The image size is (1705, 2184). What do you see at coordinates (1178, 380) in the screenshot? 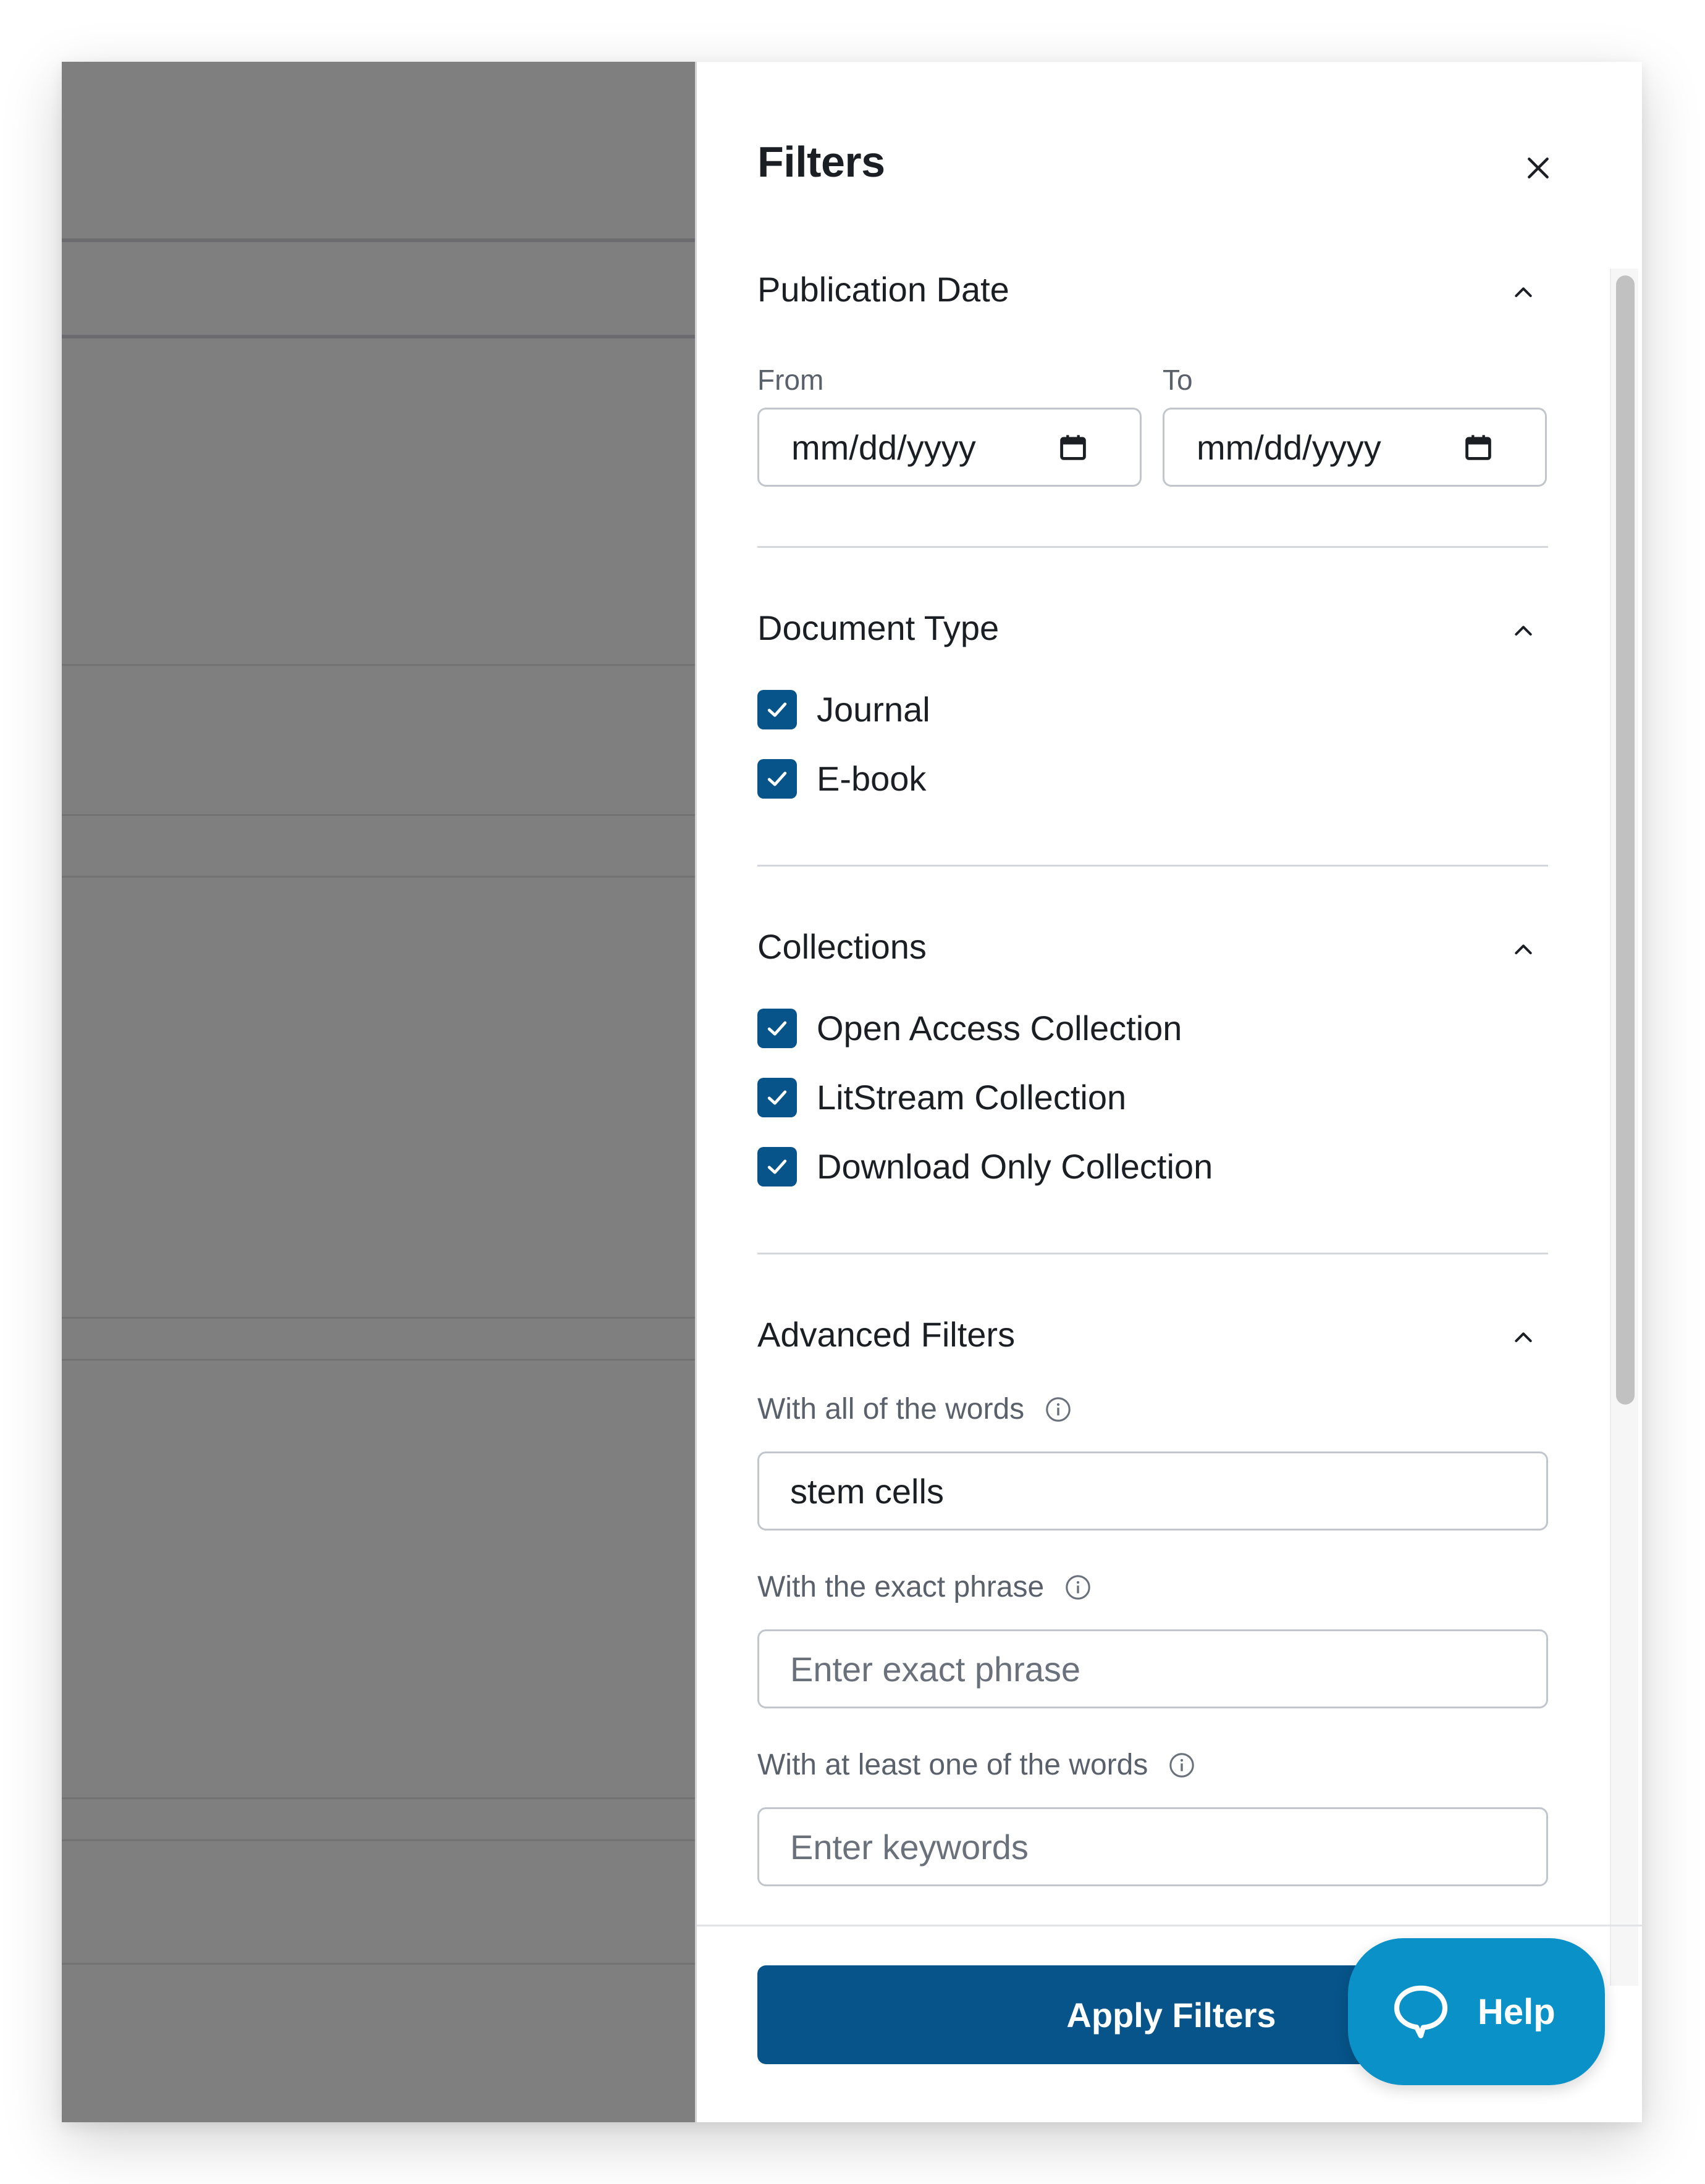
I see `to-label: To` at bounding box center [1178, 380].